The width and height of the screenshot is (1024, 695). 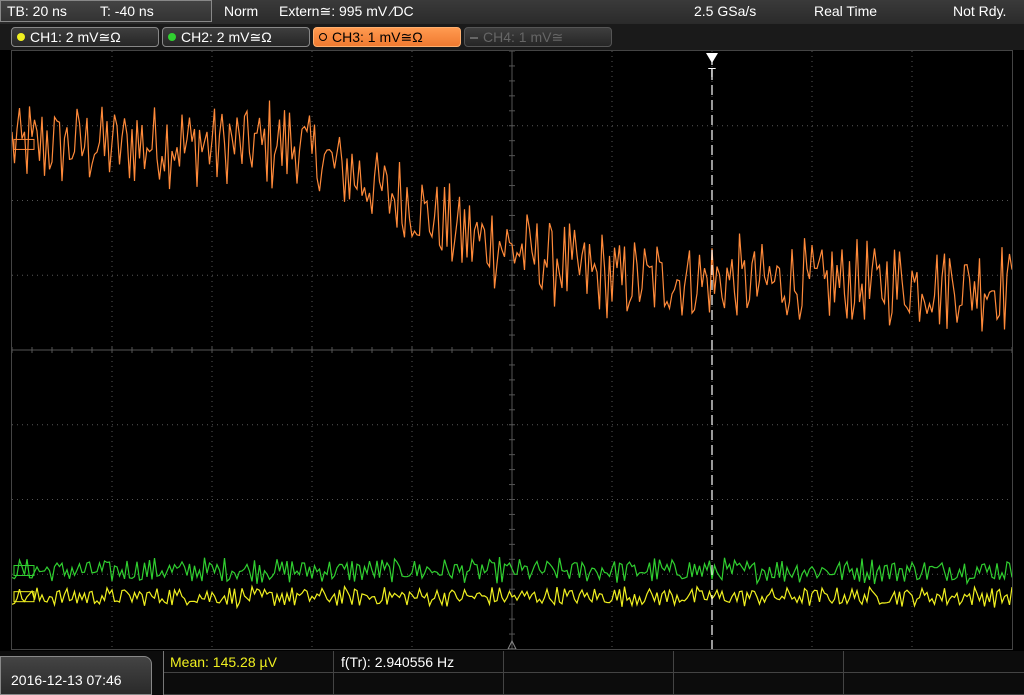 What do you see at coordinates (226, 37) in the screenshot?
I see `channel-2-label: CH2: 2 mV≅Ω` at bounding box center [226, 37].